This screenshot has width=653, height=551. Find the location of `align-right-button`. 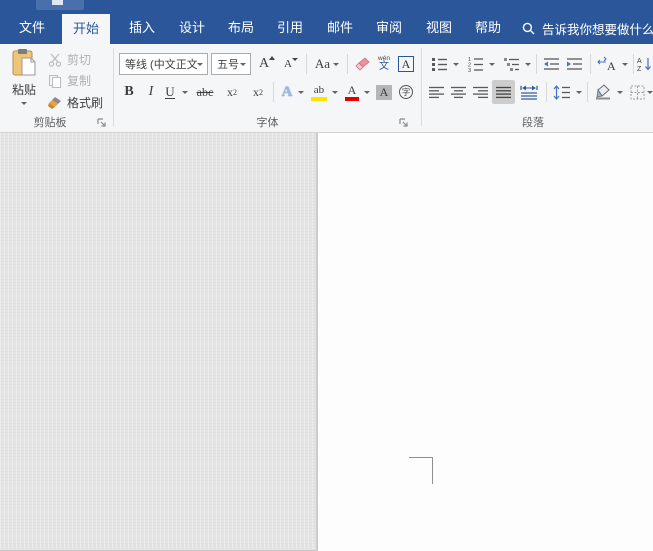

align-right-button is located at coordinates (481, 92).